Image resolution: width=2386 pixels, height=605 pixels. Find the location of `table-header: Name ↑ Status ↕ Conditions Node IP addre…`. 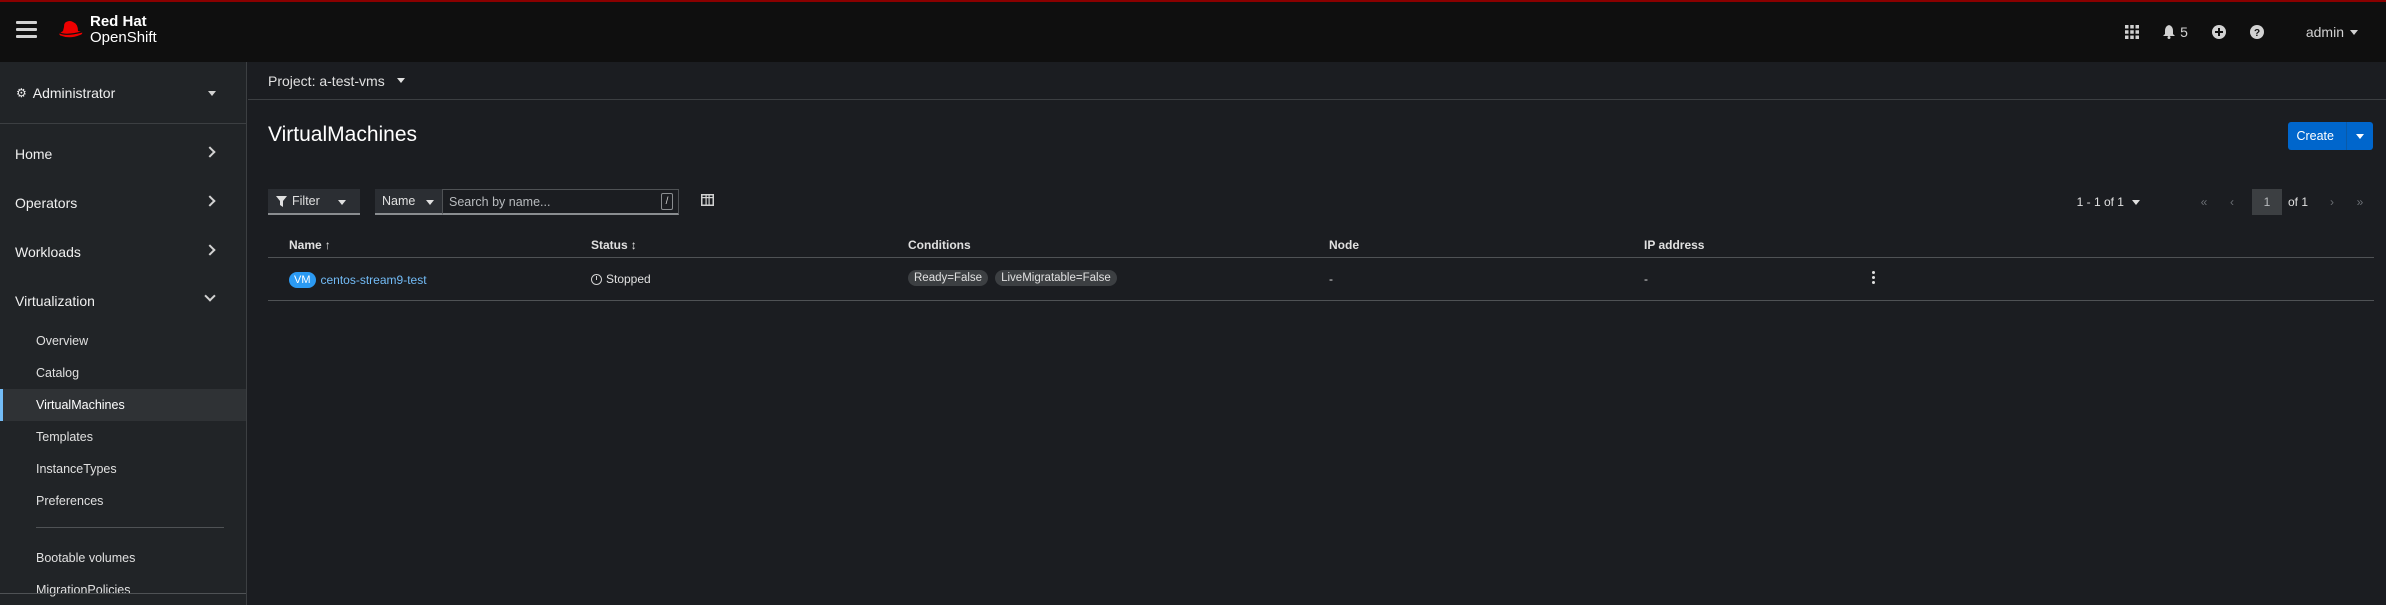

table-header: Name ↑ Status ↕ Conditions Node IP addre… is located at coordinates (1321, 246).